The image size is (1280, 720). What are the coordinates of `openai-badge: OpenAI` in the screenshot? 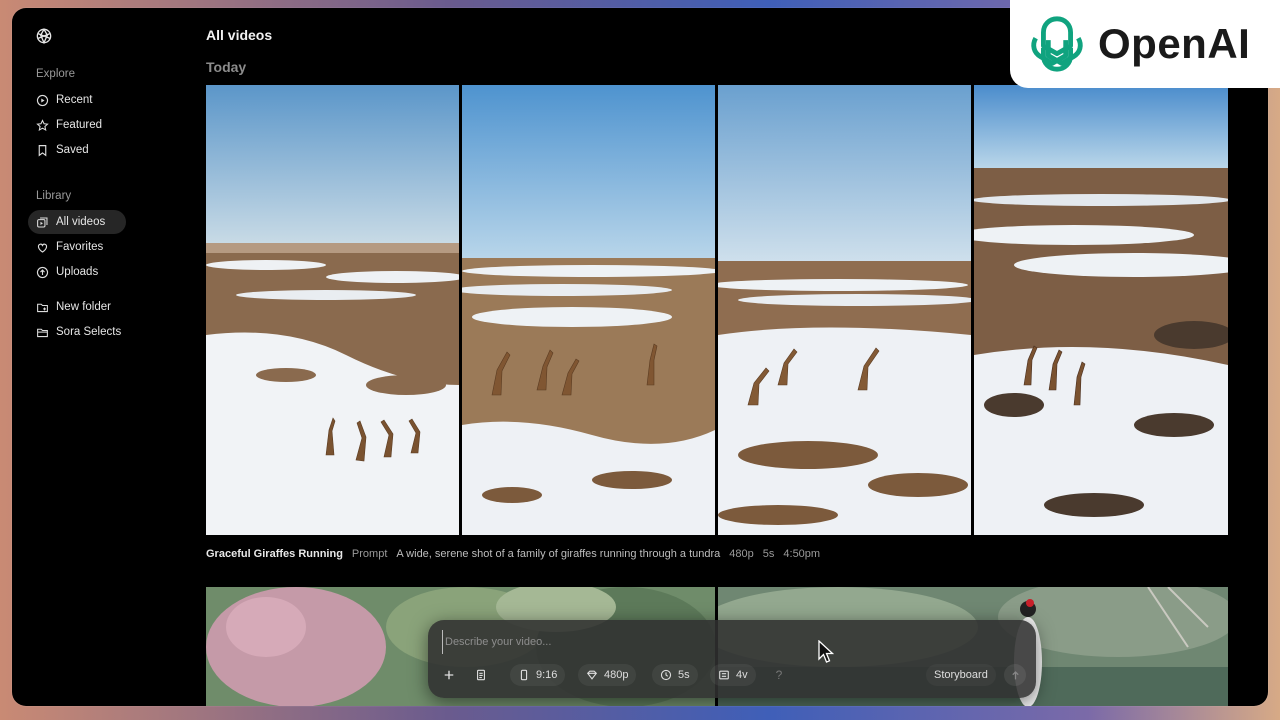 It's located at (1145, 44).